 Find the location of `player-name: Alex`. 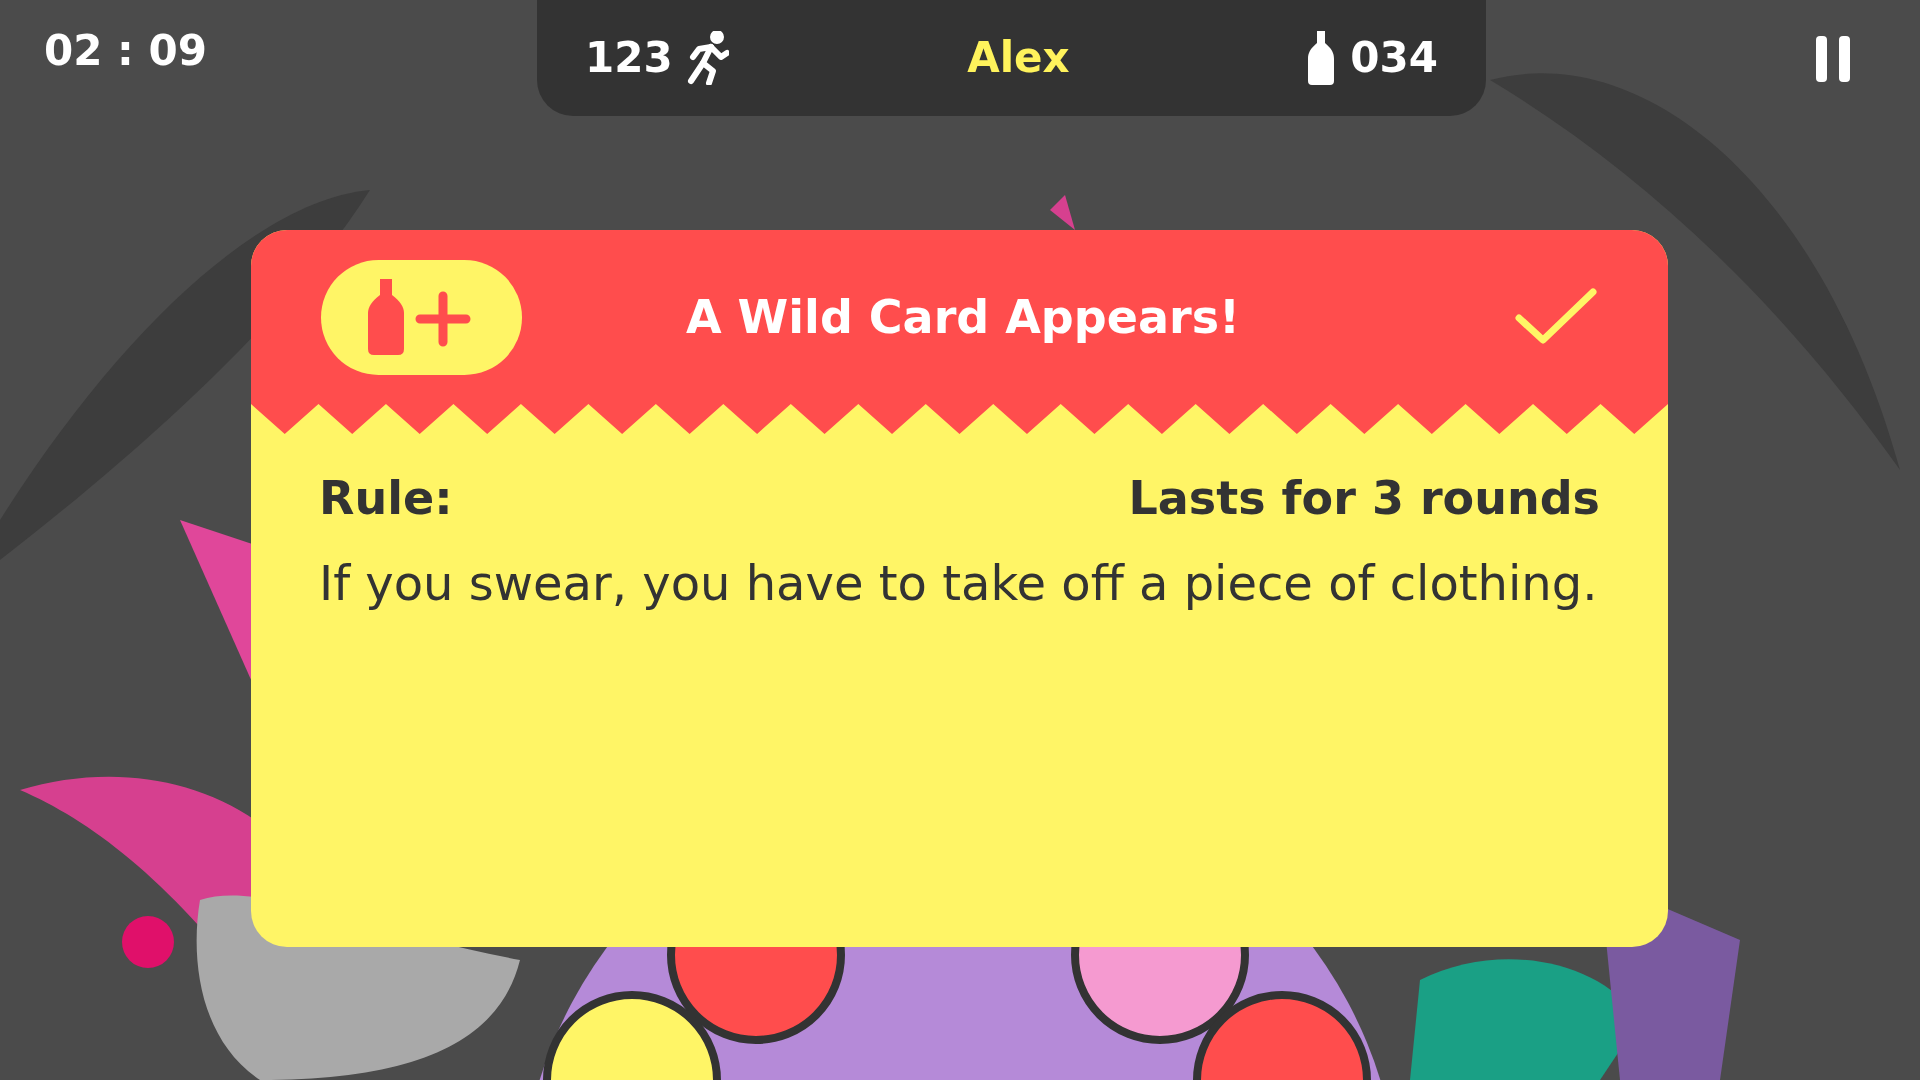

player-name: Alex is located at coordinates (1018, 58).